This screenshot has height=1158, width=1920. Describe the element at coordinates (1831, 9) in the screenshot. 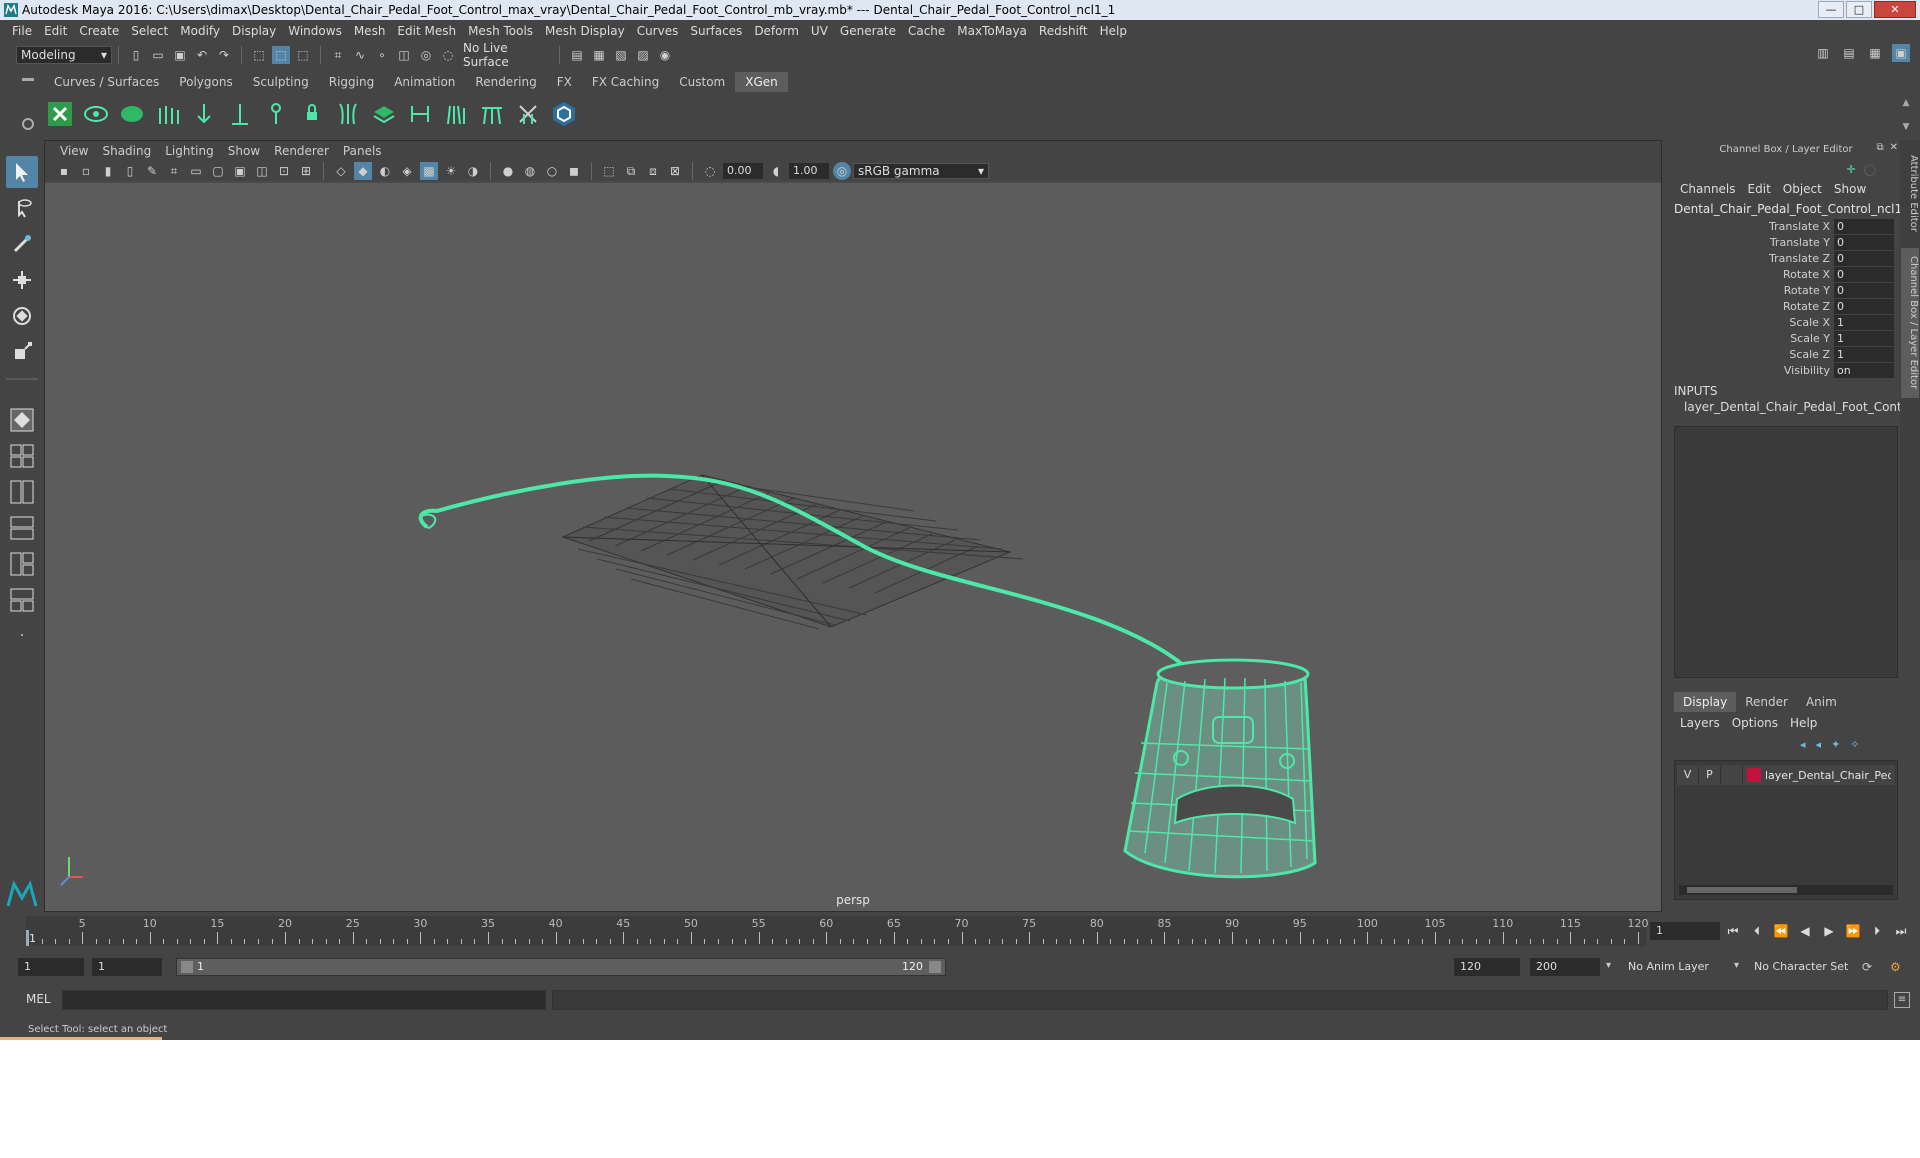

I see `minimize-button: —` at that location.